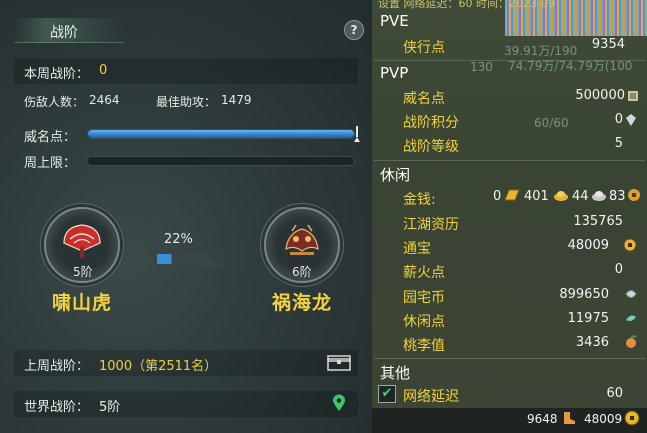  I want to click on other-section-title: 其他, so click(395, 373).